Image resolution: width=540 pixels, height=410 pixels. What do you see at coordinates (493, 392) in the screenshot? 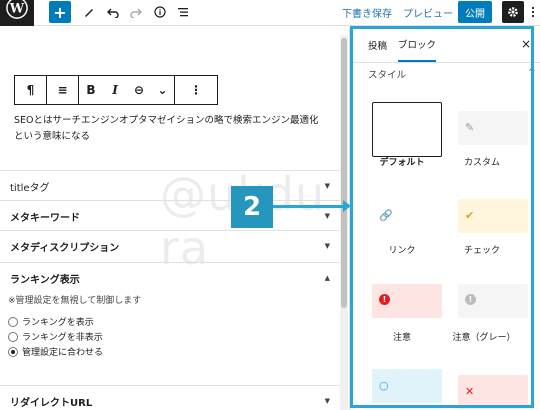
I see `style-alert-option: ✕` at bounding box center [493, 392].